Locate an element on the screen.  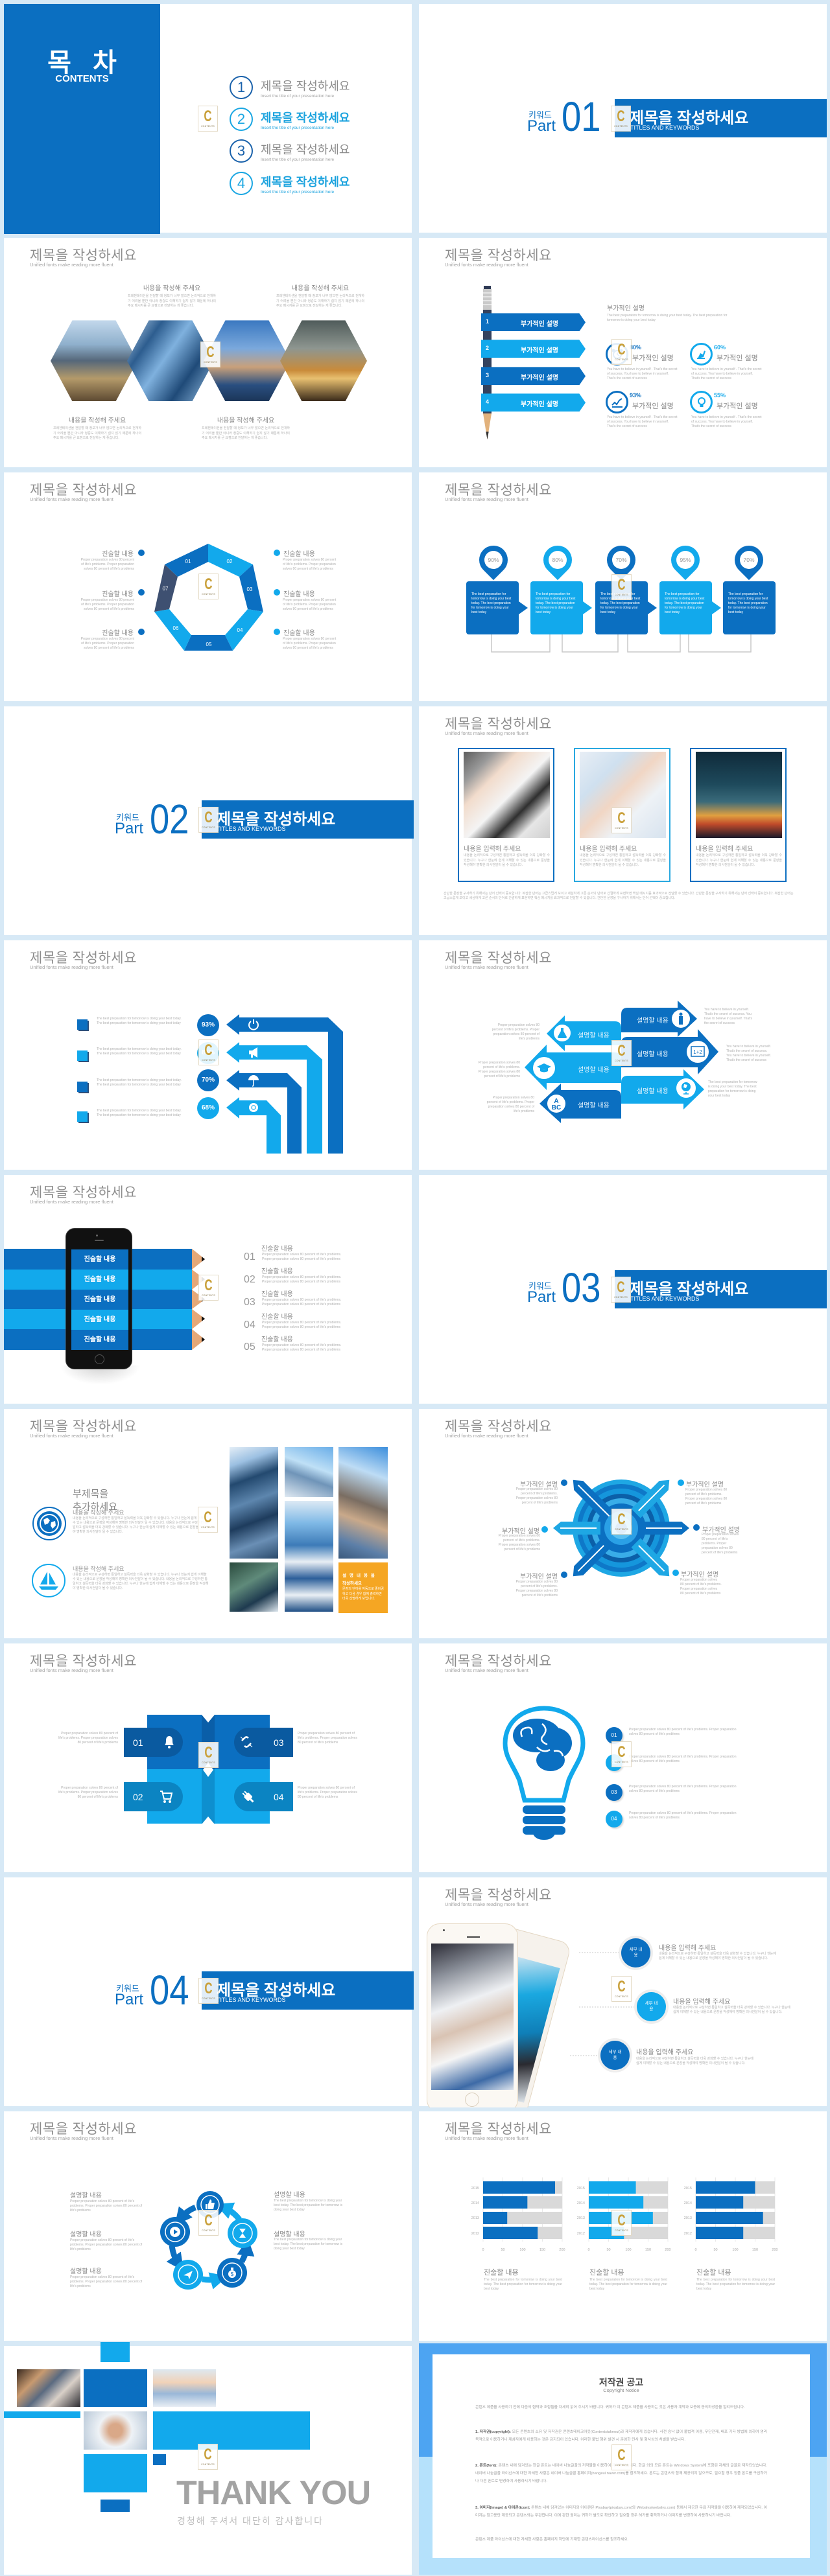
phone-home-button is located at coordinates (99, 1359).